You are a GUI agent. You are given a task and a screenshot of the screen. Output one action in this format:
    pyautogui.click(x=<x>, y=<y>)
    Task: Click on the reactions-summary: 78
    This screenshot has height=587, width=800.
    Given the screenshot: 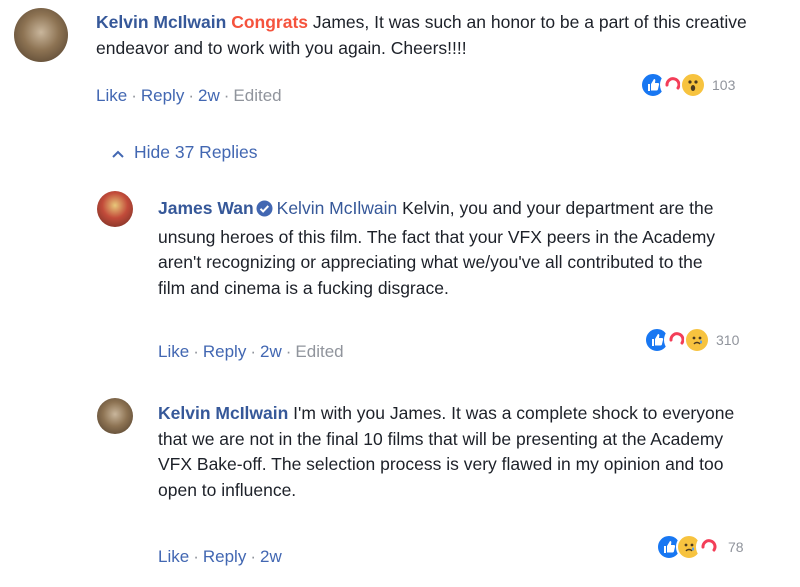 What is the action you would take?
    pyautogui.click(x=700, y=547)
    